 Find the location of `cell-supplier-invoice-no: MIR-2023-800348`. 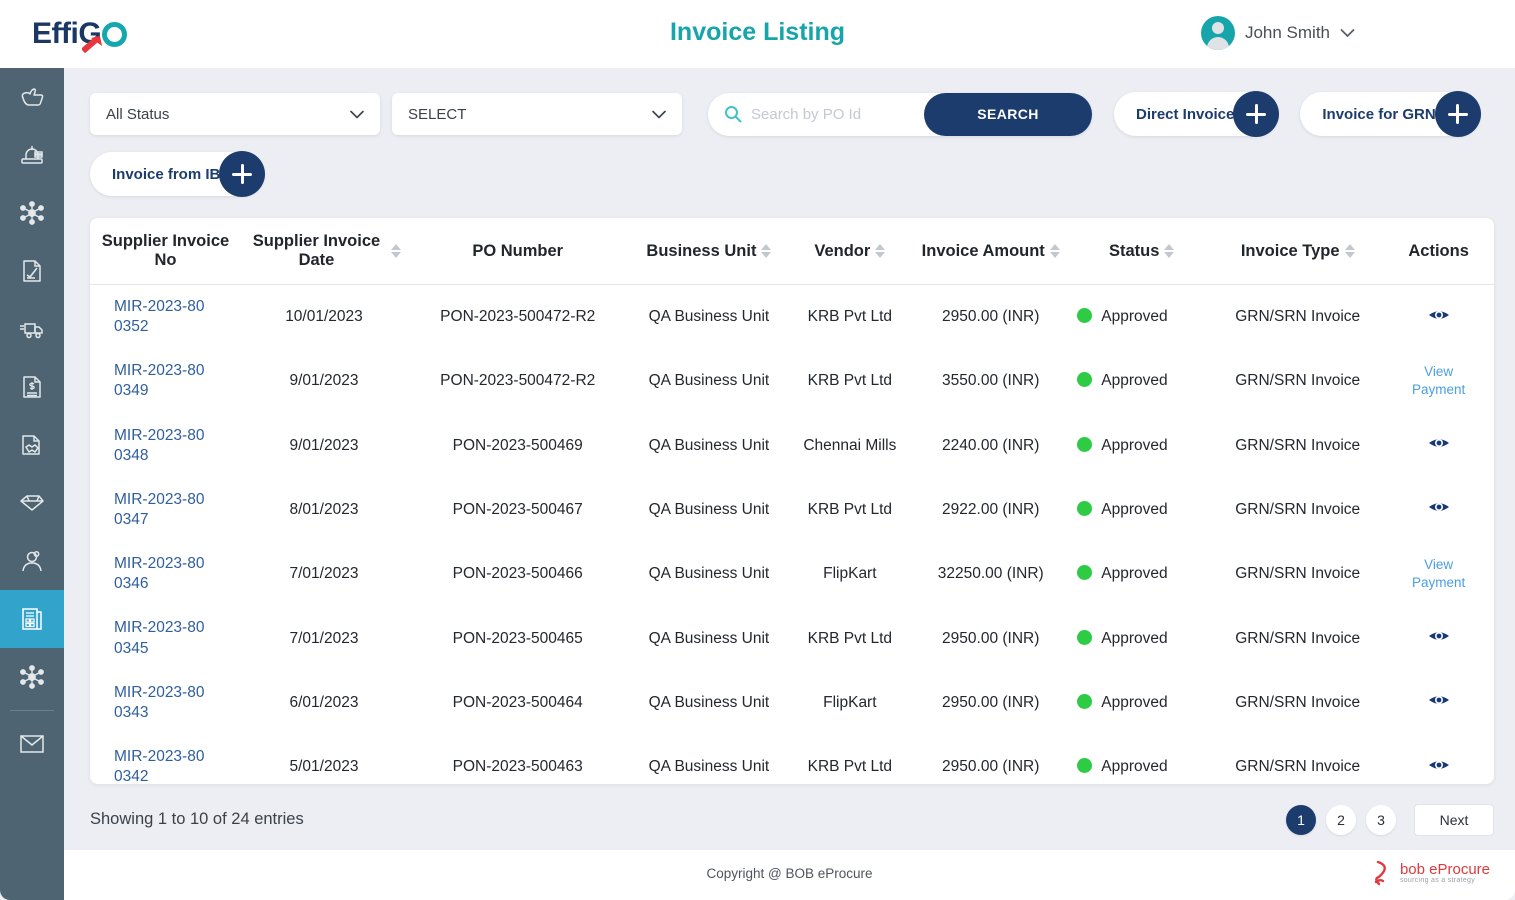

cell-supplier-invoice-no: MIR-2023-800348 is located at coordinates (165, 446).